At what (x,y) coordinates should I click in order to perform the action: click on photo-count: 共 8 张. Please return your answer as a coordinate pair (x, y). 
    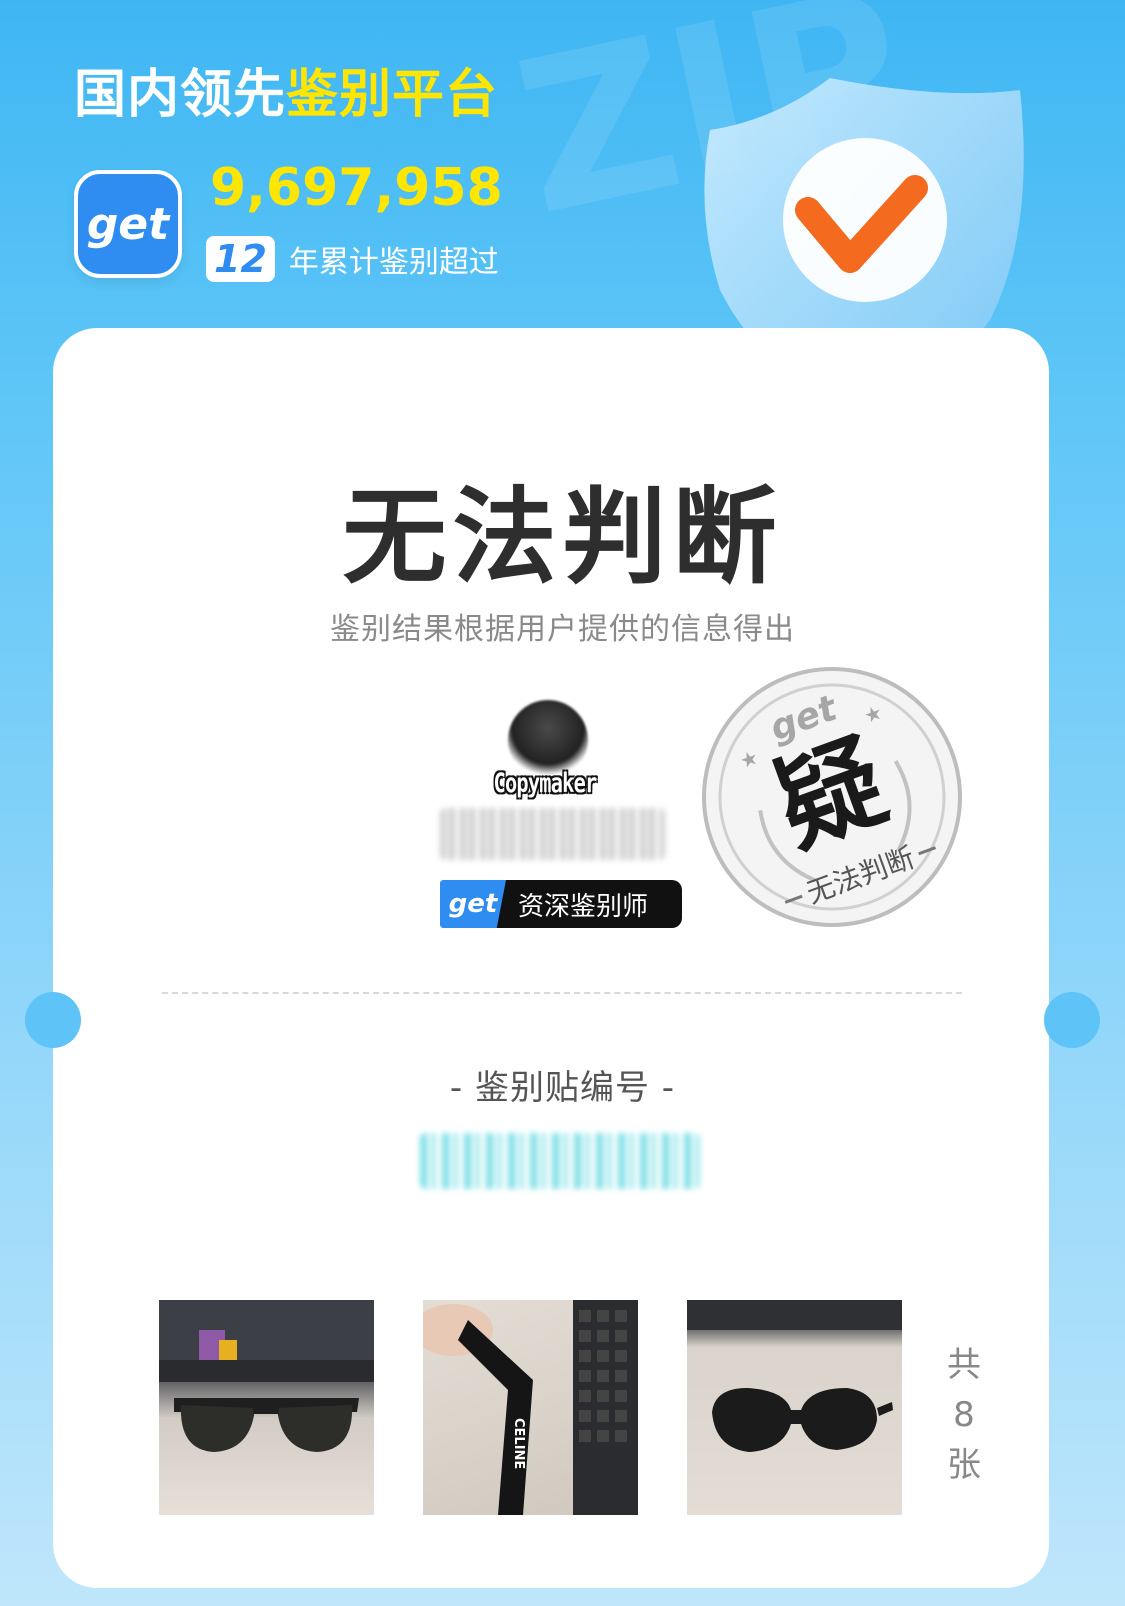
    Looking at the image, I should click on (964, 1415).